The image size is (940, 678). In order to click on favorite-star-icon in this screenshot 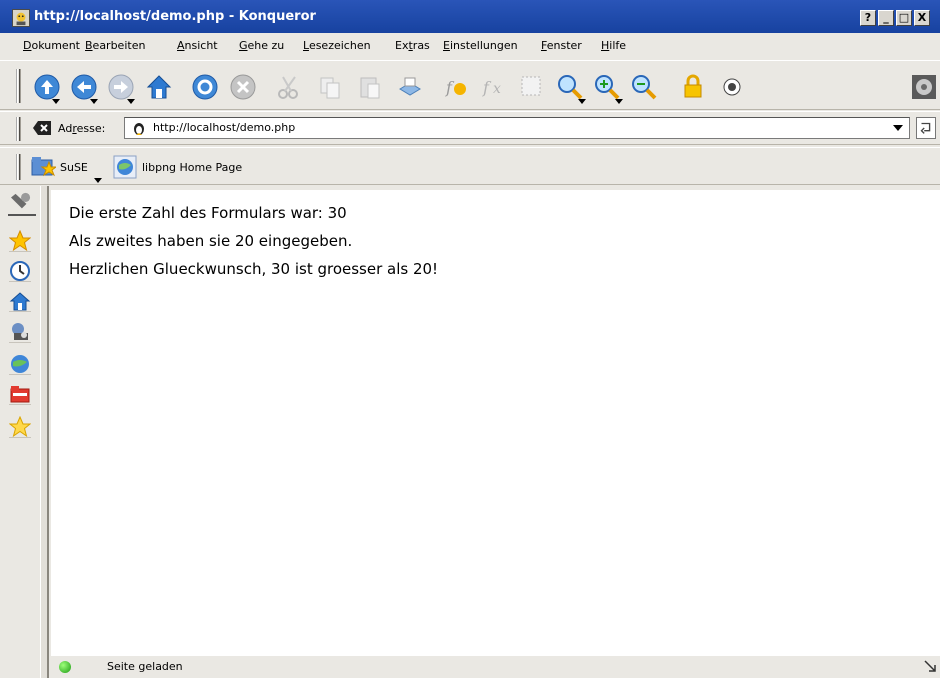, I will do `click(20, 426)`.